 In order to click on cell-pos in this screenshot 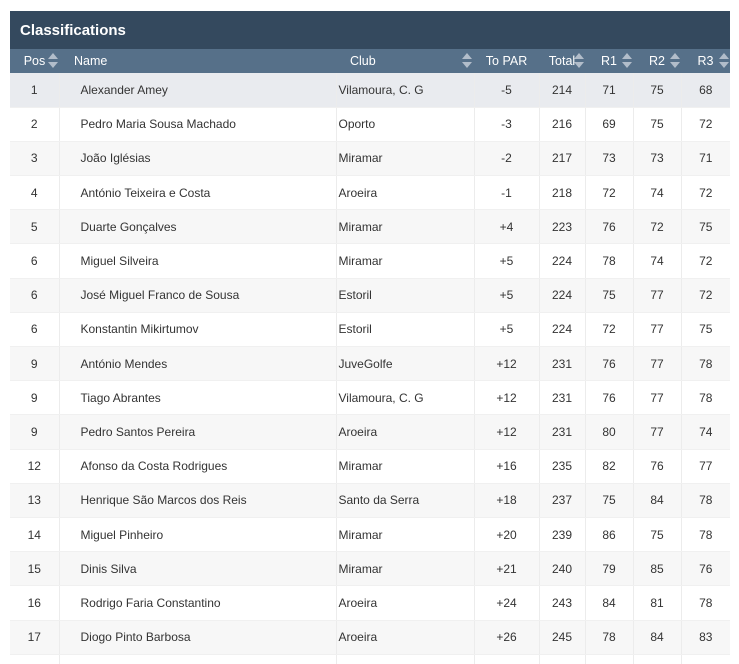, I will do `click(35, 659)`.